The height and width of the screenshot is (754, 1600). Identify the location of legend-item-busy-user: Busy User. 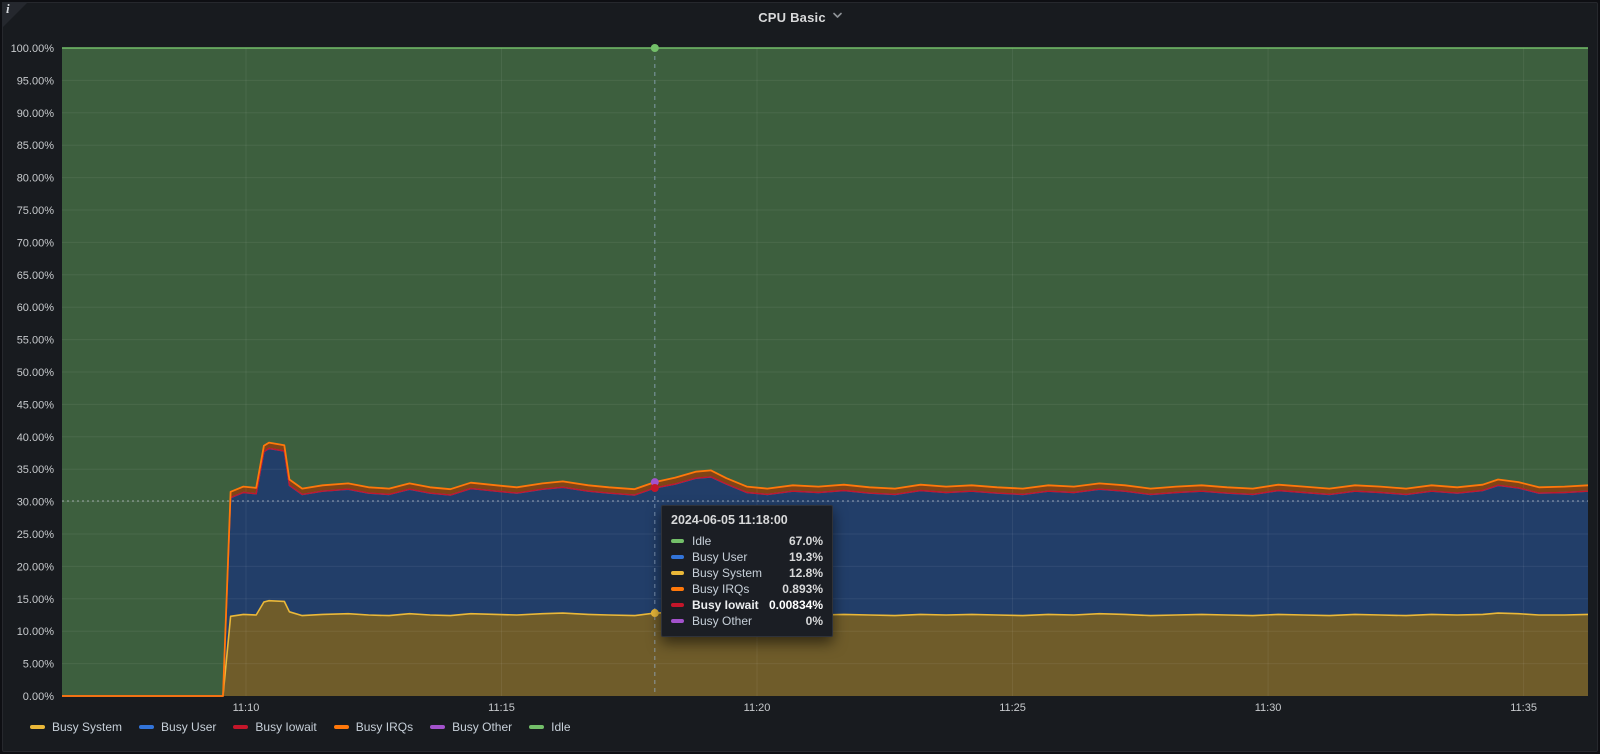
(177, 727).